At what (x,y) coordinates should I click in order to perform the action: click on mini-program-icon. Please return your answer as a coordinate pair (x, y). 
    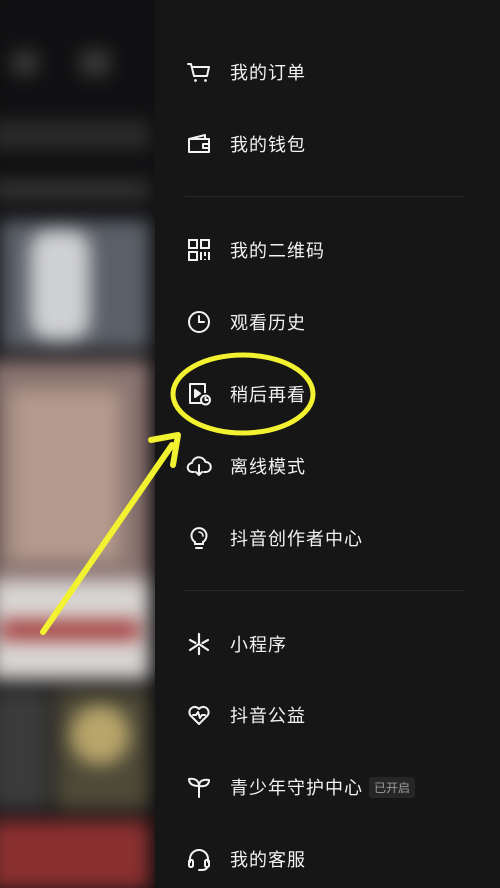
    Looking at the image, I should click on (199, 644).